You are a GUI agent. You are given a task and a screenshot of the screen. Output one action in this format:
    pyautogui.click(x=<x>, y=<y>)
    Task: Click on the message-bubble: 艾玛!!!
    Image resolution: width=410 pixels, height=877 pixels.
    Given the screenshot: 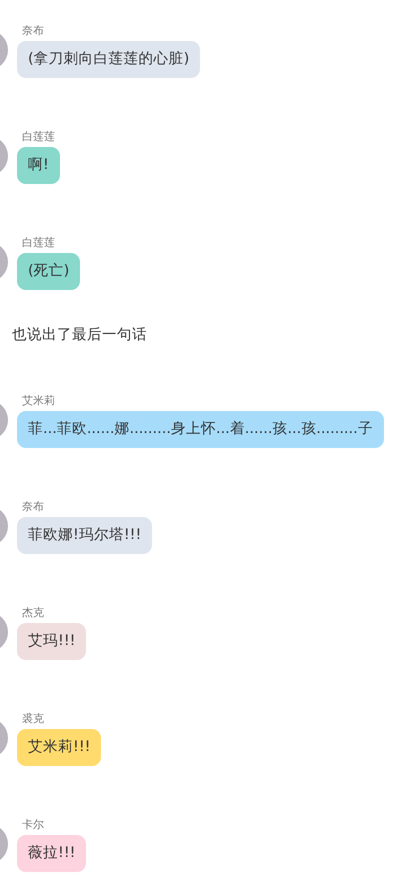 What is the action you would take?
    pyautogui.click(x=51, y=641)
    